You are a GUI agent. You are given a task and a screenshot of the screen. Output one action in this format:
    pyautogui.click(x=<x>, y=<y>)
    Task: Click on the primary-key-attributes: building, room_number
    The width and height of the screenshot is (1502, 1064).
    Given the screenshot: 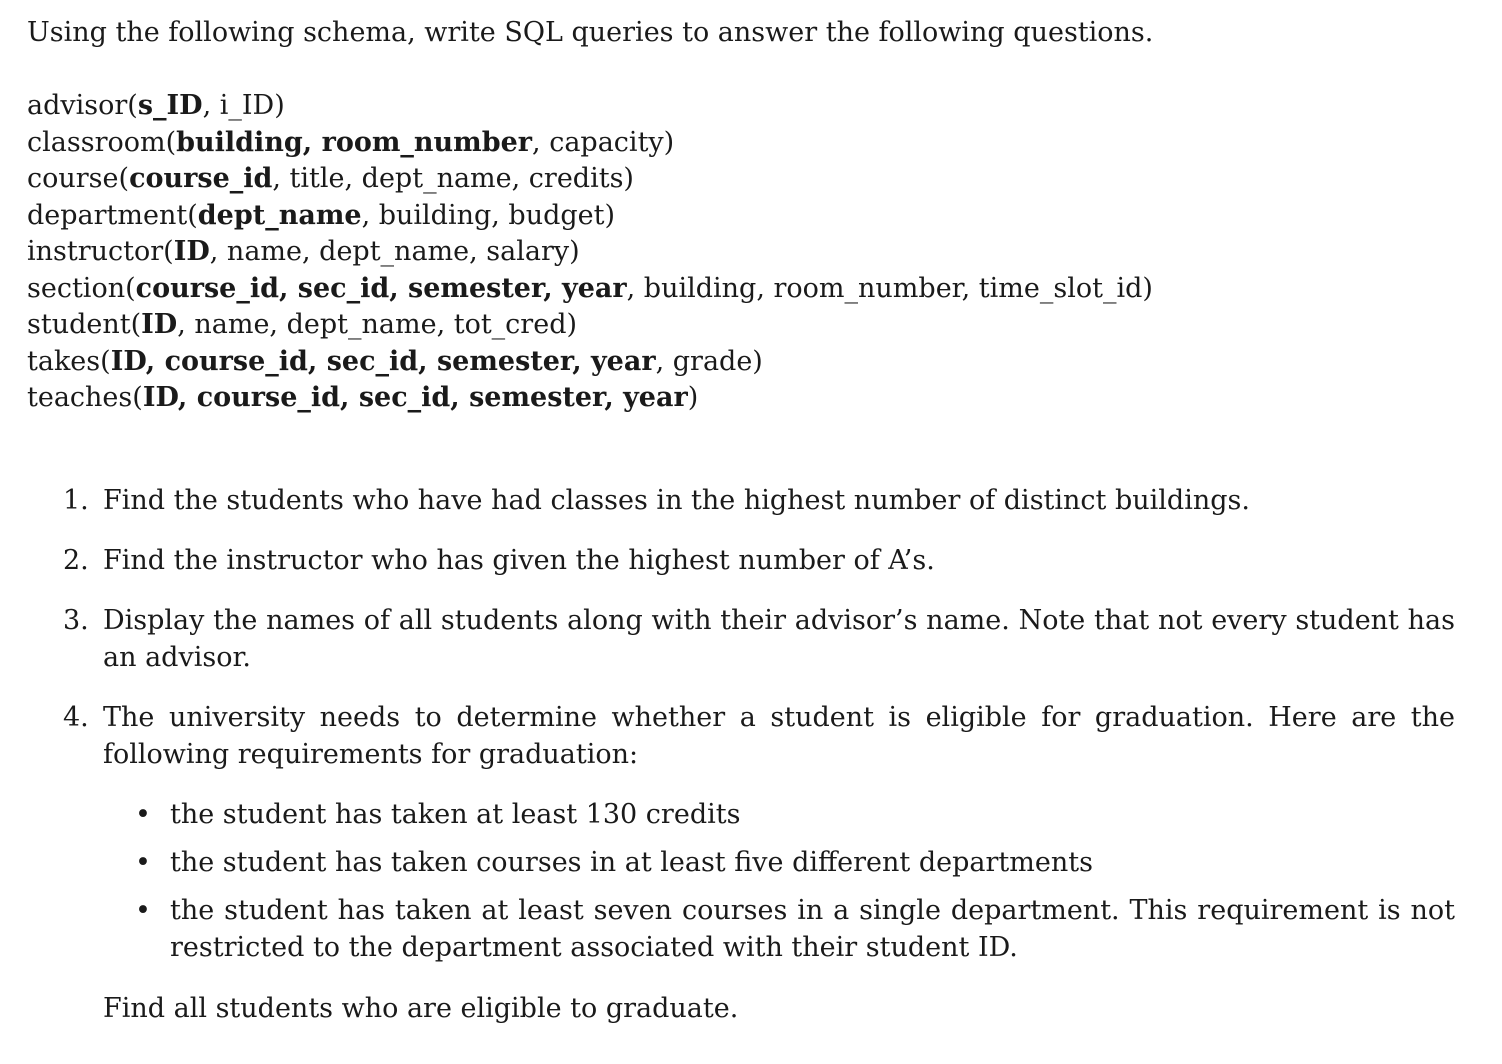 What is the action you would take?
    pyautogui.click(x=354, y=142)
    